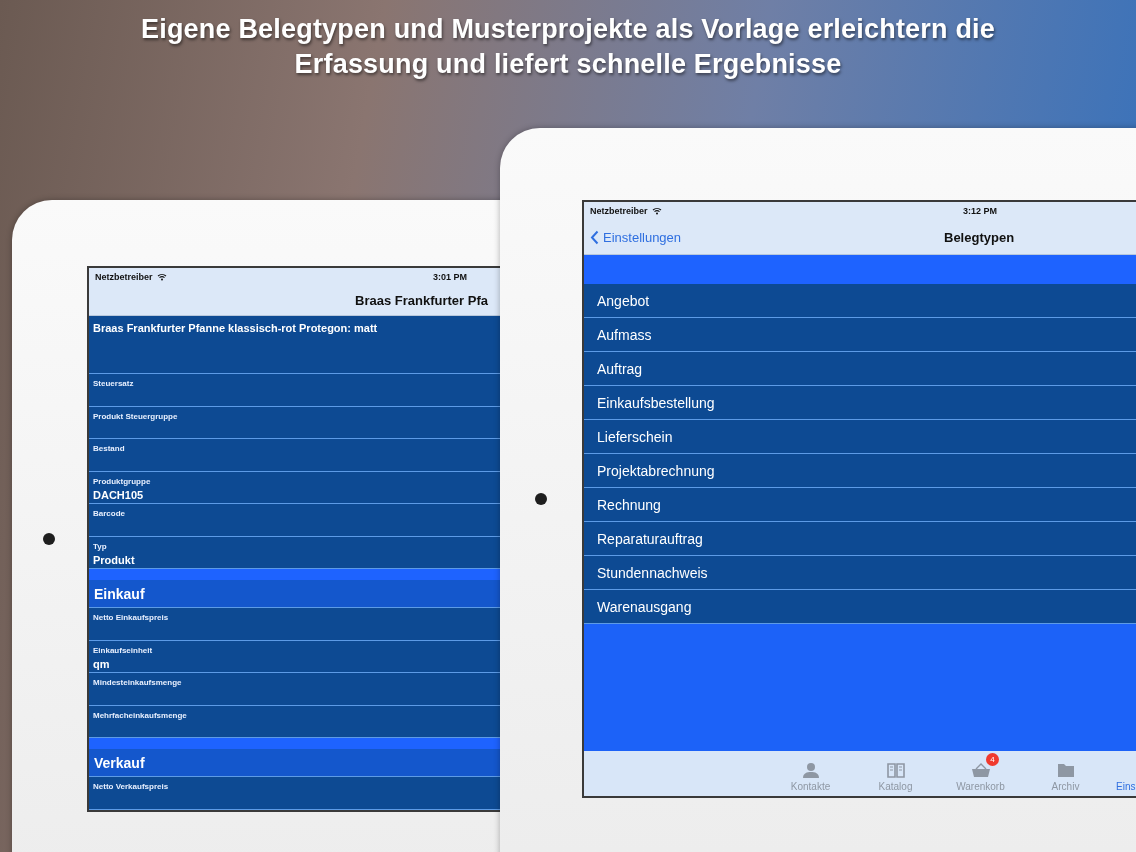 Image resolution: width=1136 pixels, height=852 pixels. What do you see at coordinates (138, 682) in the screenshot?
I see `field-label: Mindesteinkaufsmenge` at bounding box center [138, 682].